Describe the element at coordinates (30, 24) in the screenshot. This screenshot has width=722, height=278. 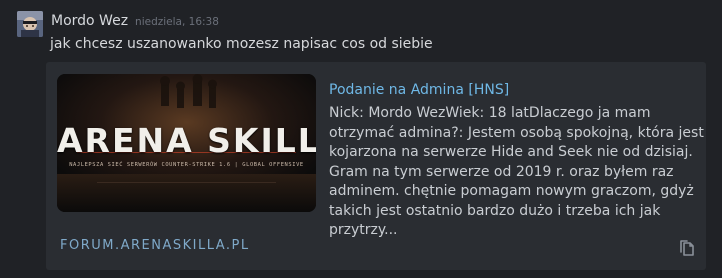
I see `avatar` at that location.